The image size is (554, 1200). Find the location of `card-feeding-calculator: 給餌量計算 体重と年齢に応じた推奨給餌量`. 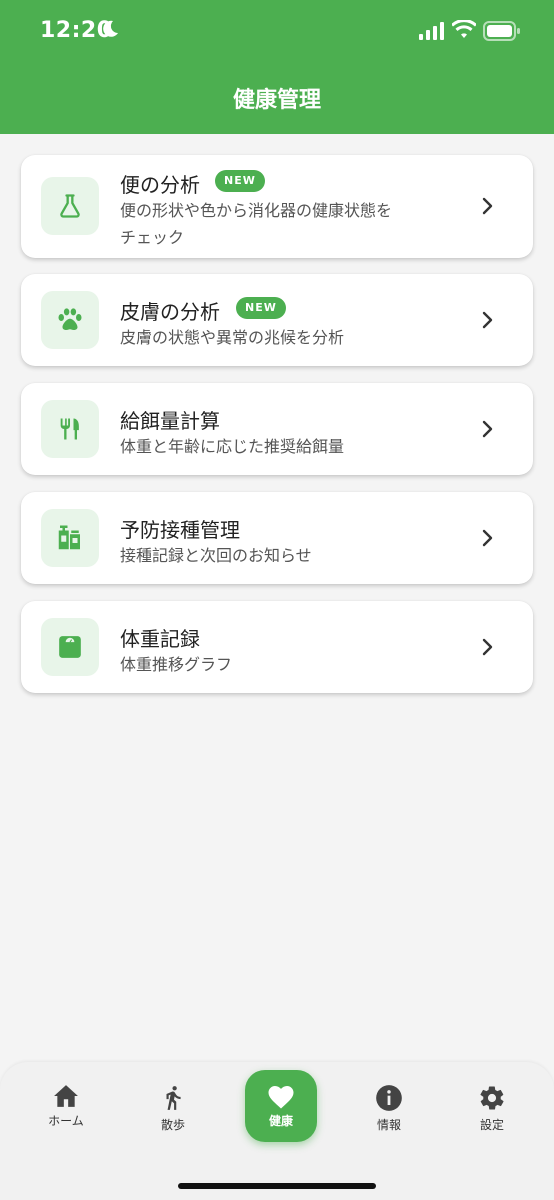

card-feeding-calculator: 給餌量計算 体重と年齢に応じた推奨給餌量 is located at coordinates (277, 429).